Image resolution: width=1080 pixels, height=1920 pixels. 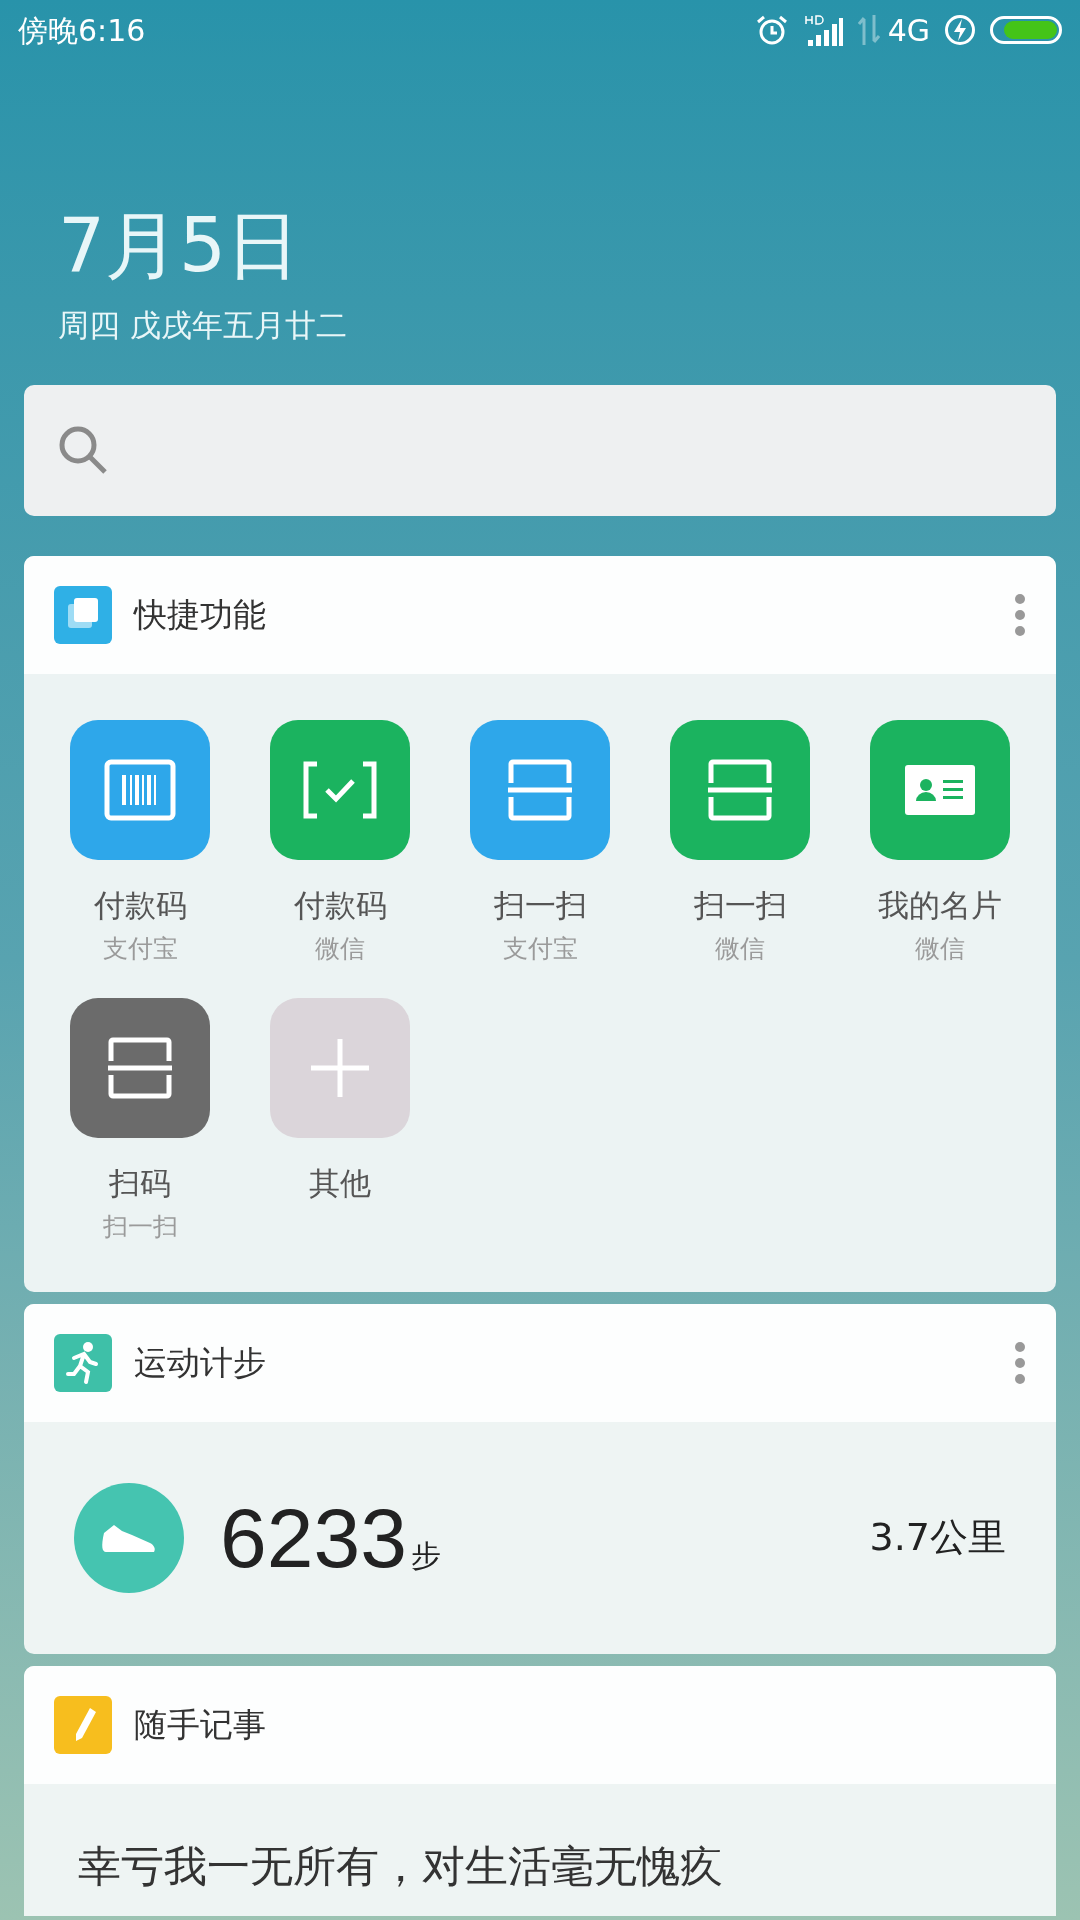 I want to click on scan-check-icon, so click(x=340, y=789).